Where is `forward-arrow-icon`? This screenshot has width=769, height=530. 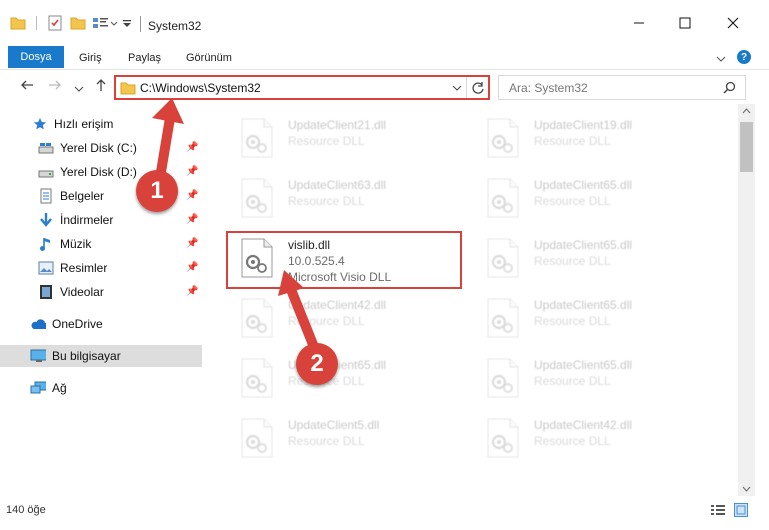
forward-arrow-icon is located at coordinates (55, 85).